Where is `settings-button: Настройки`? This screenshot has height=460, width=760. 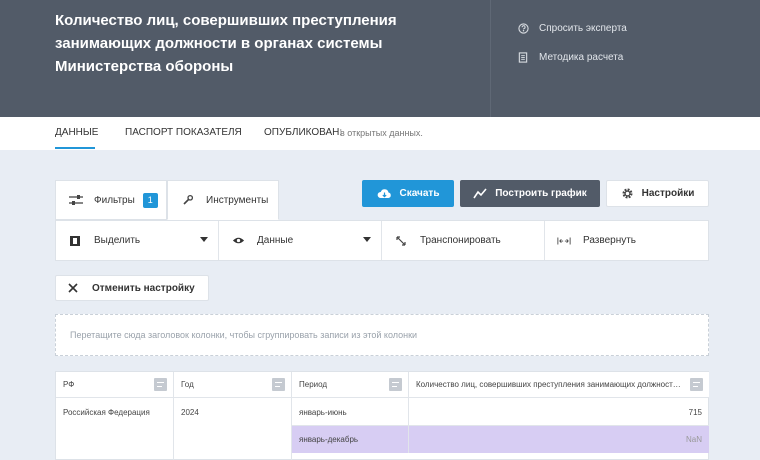 settings-button: Настройки is located at coordinates (657, 193).